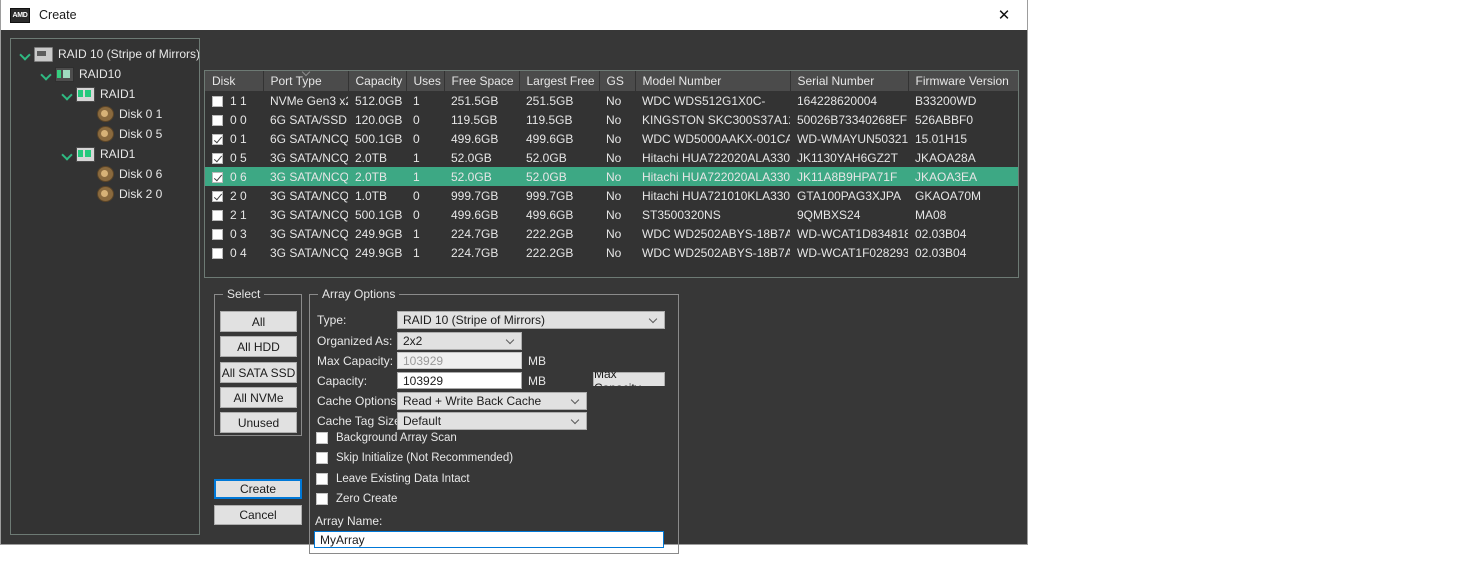  Describe the element at coordinates (105, 114) in the screenshot. I see `tree-item: Disk 0 1` at that location.